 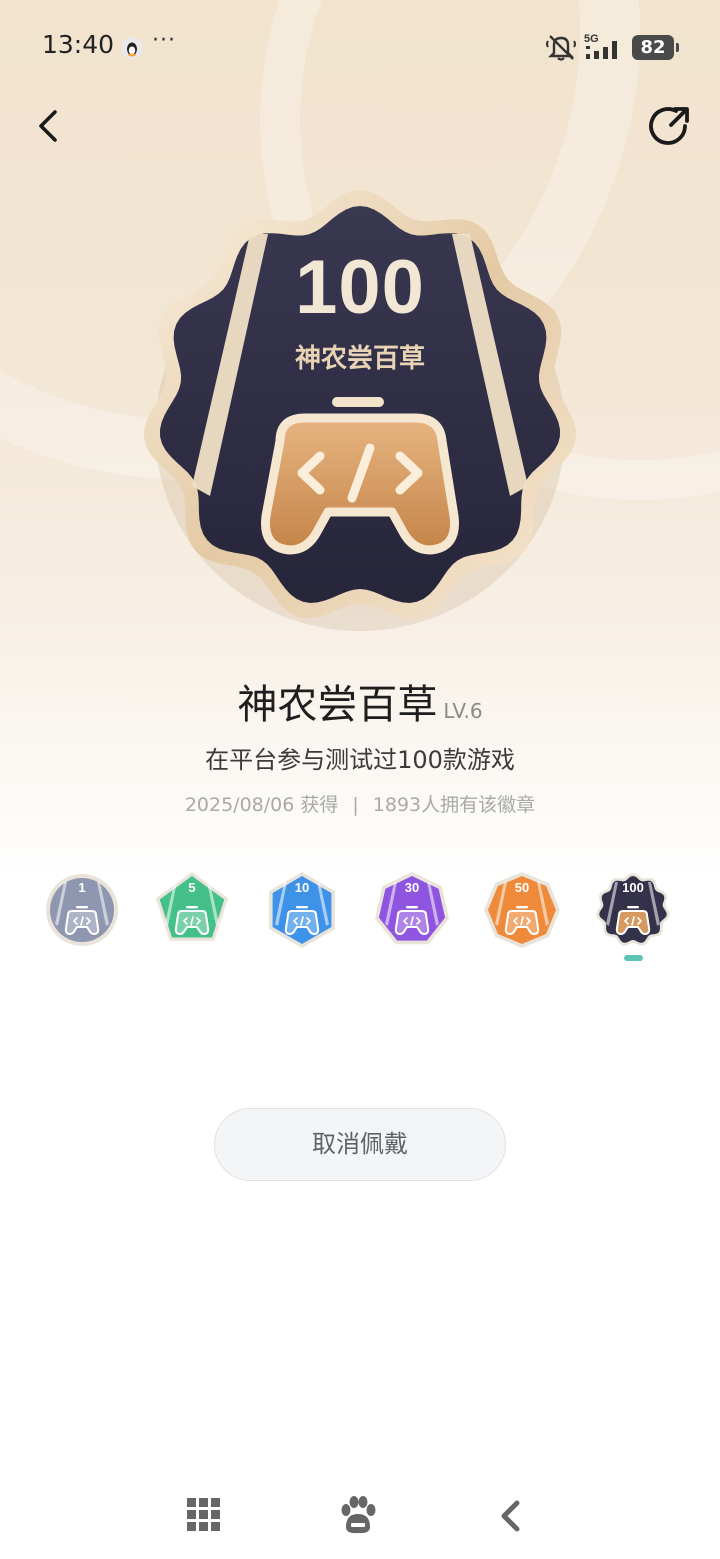 I want to click on badge-meta: 2025/08/06 获得 | 1893人拥有该徽章, so click(x=360, y=803).